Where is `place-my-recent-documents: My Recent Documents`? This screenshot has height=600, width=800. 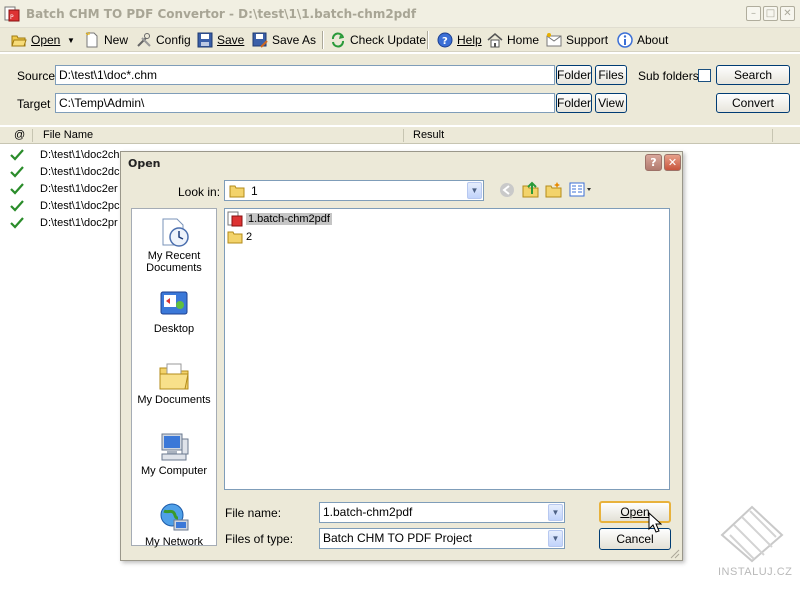
place-my-recent-documents: My Recent Documents is located at coordinates (174, 245).